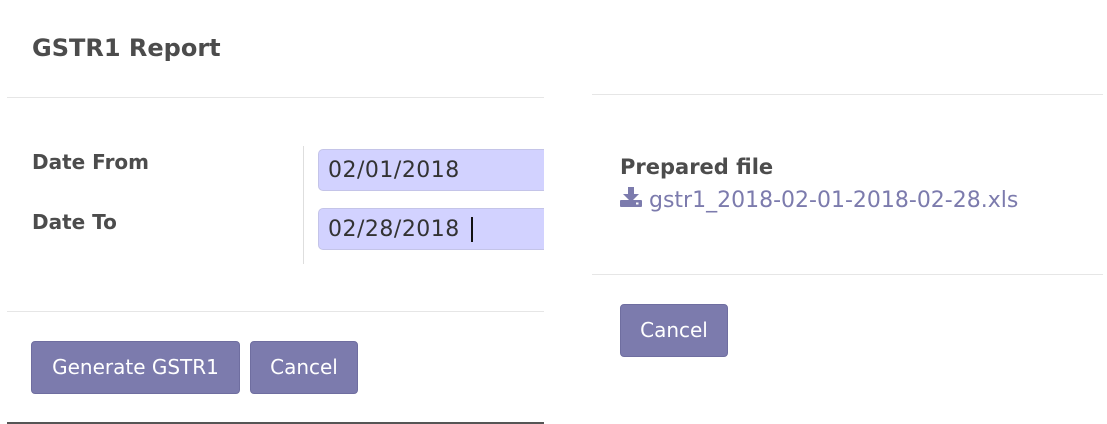  What do you see at coordinates (472, 229) in the screenshot?
I see `text-caret` at bounding box center [472, 229].